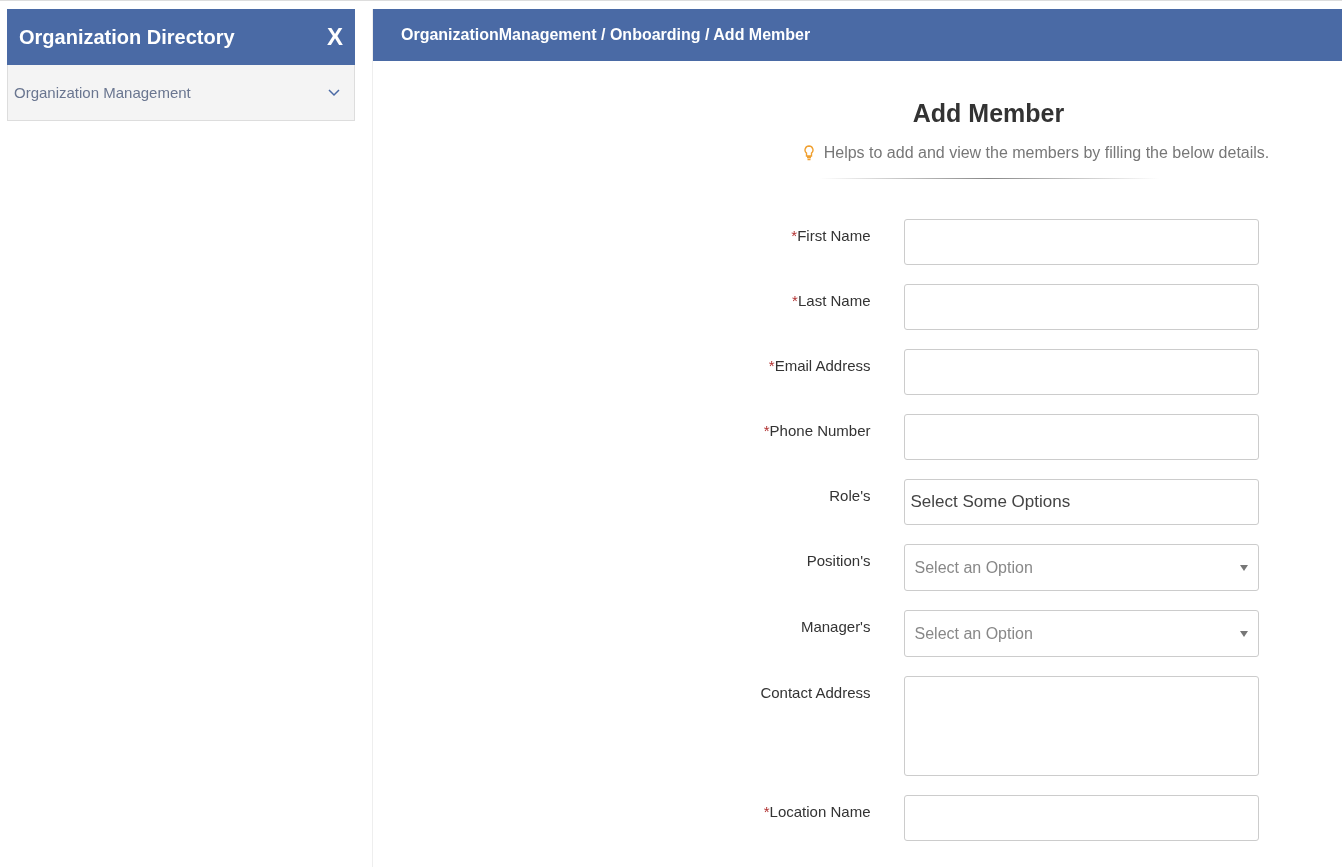 The image size is (1342, 867). What do you see at coordinates (816, 811) in the screenshot?
I see `field-label: *Location Name` at bounding box center [816, 811].